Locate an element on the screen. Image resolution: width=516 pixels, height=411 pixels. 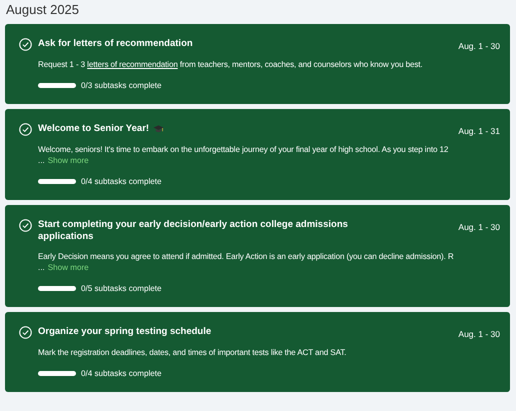
recommendation-link: letters of recommendation is located at coordinates (132, 64).